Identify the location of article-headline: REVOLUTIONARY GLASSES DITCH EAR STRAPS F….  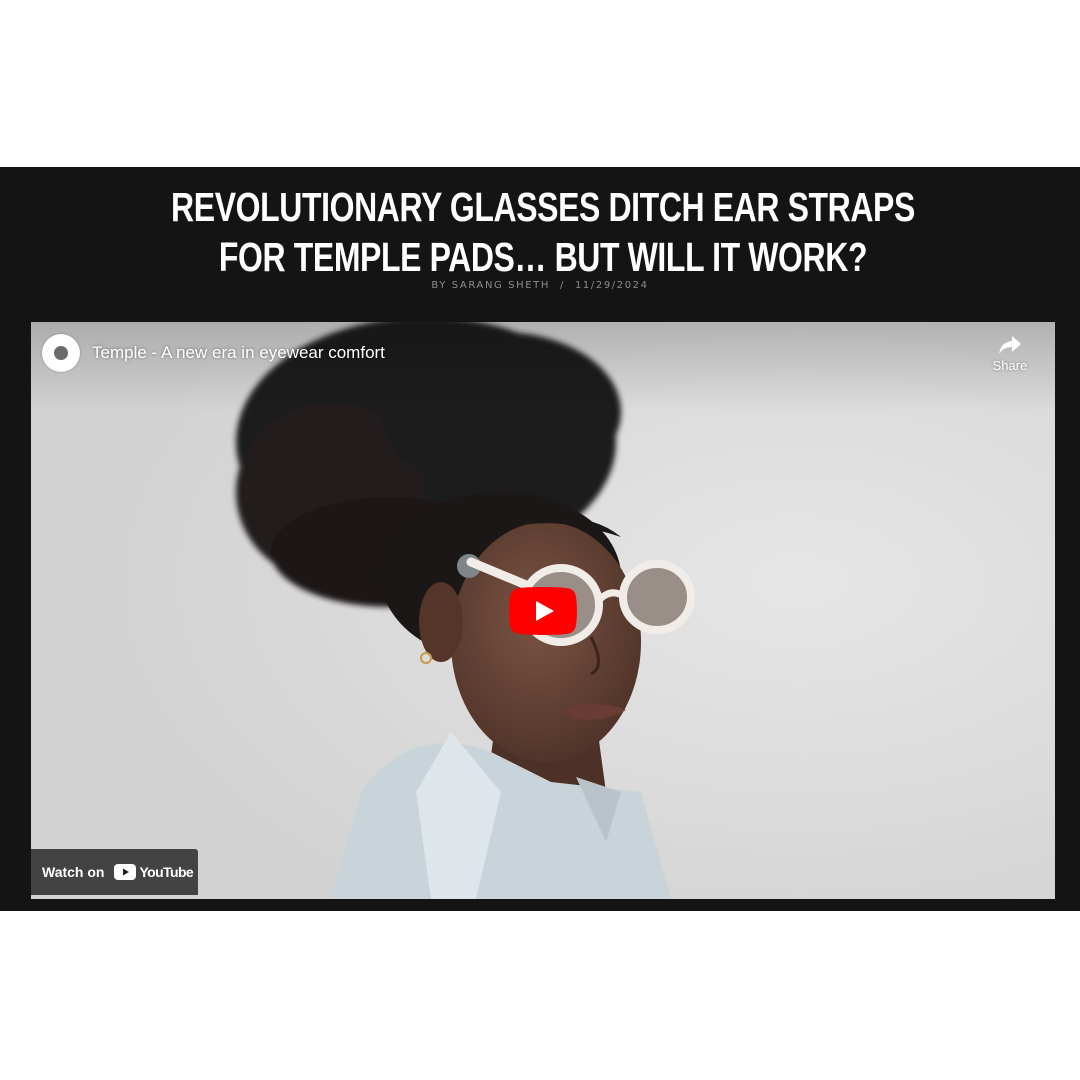
(543, 232).